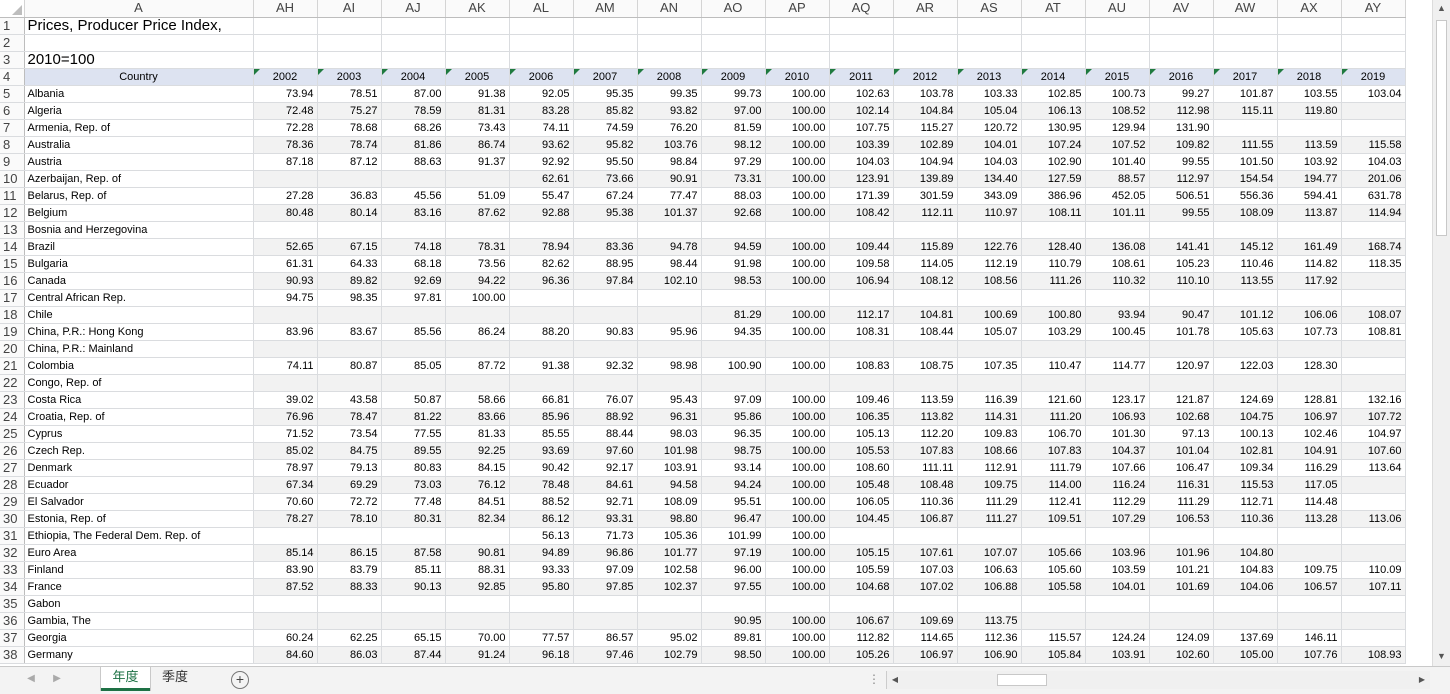 This screenshot has width=1450, height=694. I want to click on value-cell: 81.22, so click(413, 417).